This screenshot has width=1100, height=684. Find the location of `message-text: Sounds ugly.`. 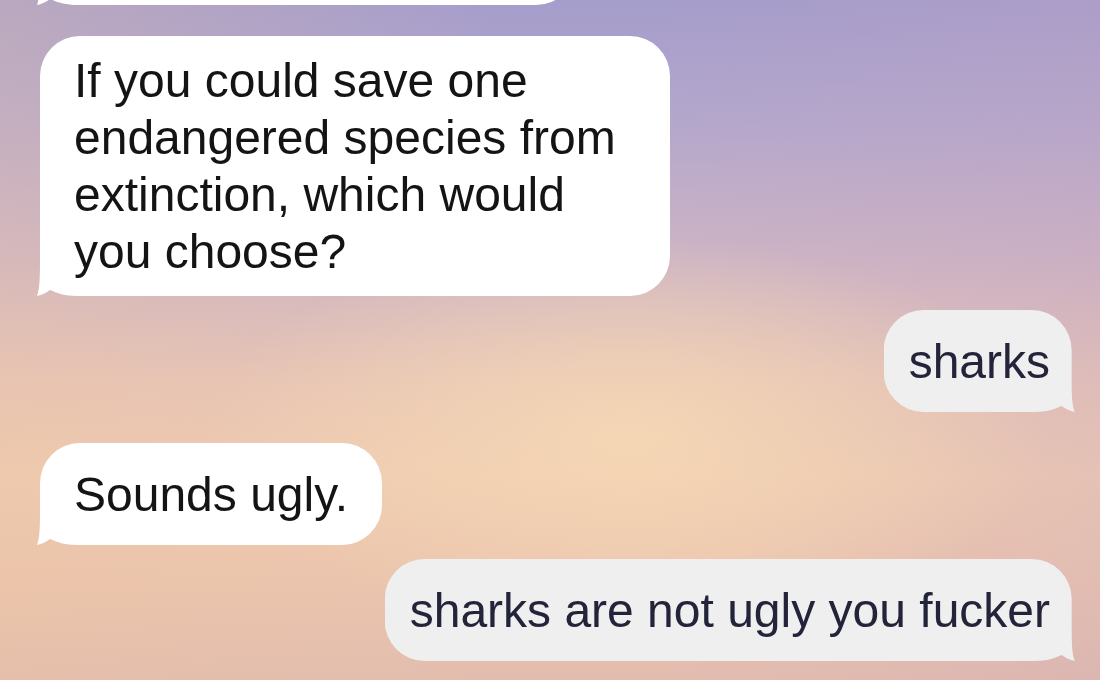

message-text: Sounds ugly. is located at coordinates (211, 494).